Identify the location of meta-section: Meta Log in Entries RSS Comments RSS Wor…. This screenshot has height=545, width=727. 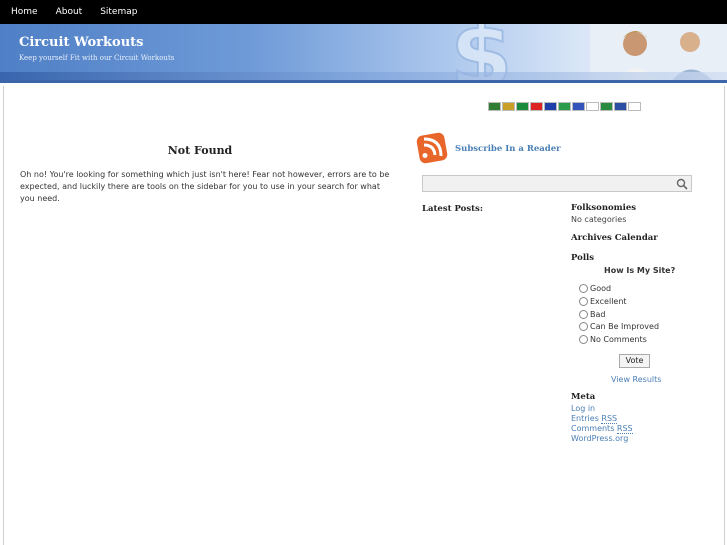
(636, 417).